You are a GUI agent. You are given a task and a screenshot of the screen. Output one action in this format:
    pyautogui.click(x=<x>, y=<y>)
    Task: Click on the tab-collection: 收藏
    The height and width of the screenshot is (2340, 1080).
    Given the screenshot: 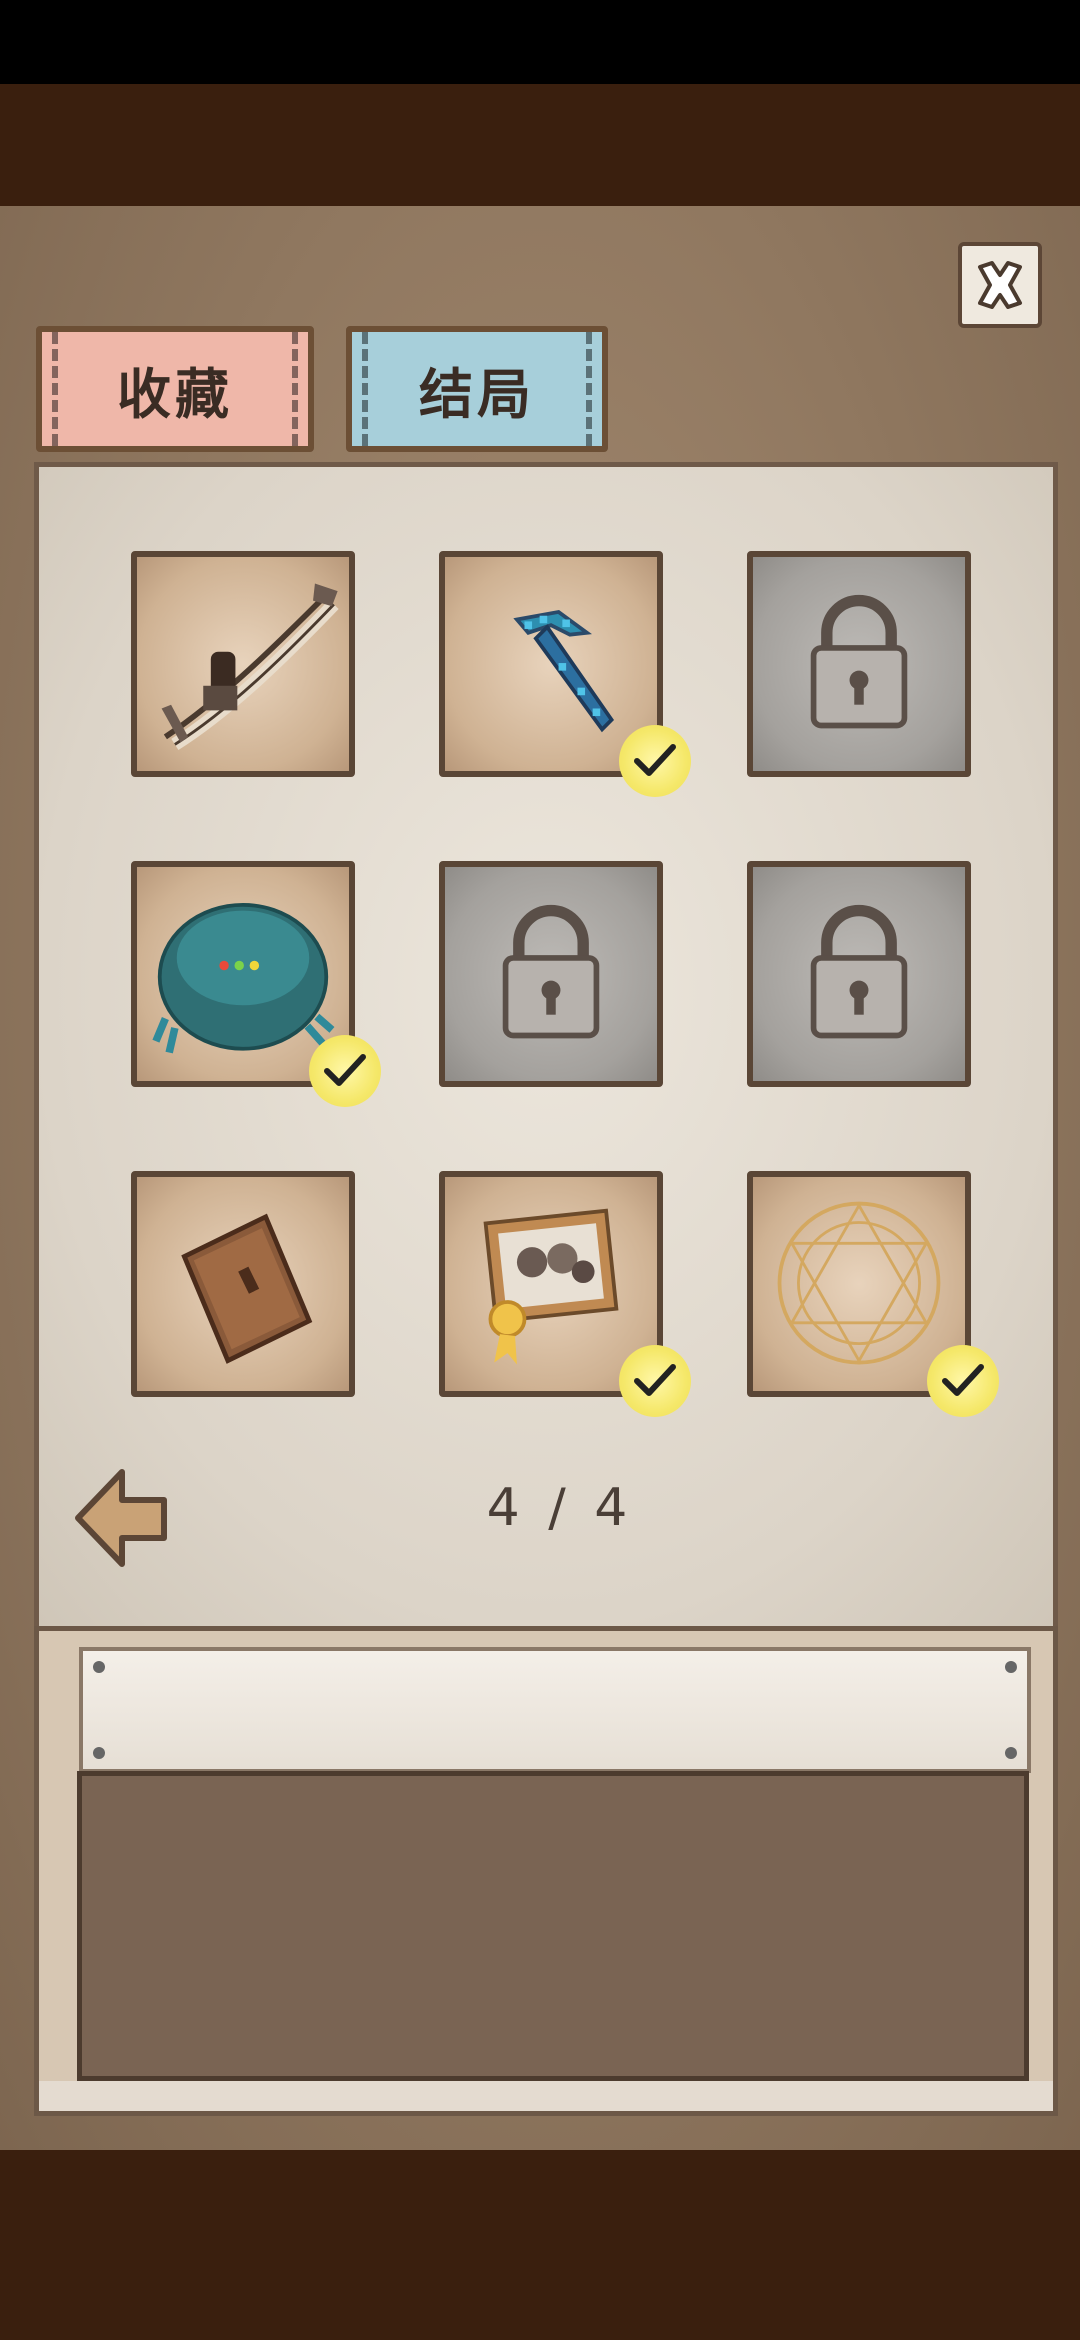 What is the action you would take?
    pyautogui.click(x=175, y=389)
    